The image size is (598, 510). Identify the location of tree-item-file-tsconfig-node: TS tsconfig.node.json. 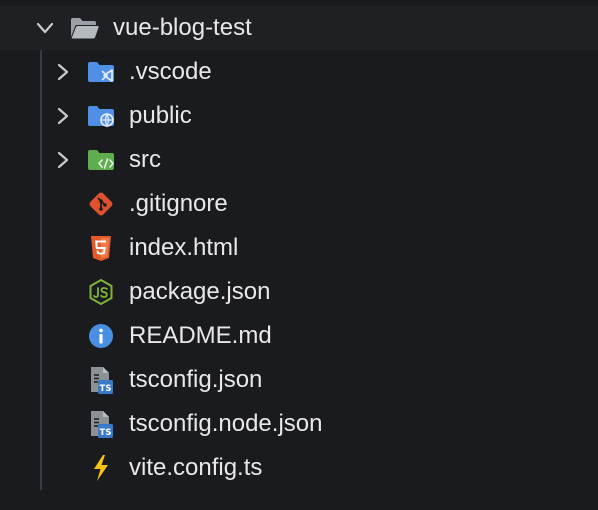
(299, 424).